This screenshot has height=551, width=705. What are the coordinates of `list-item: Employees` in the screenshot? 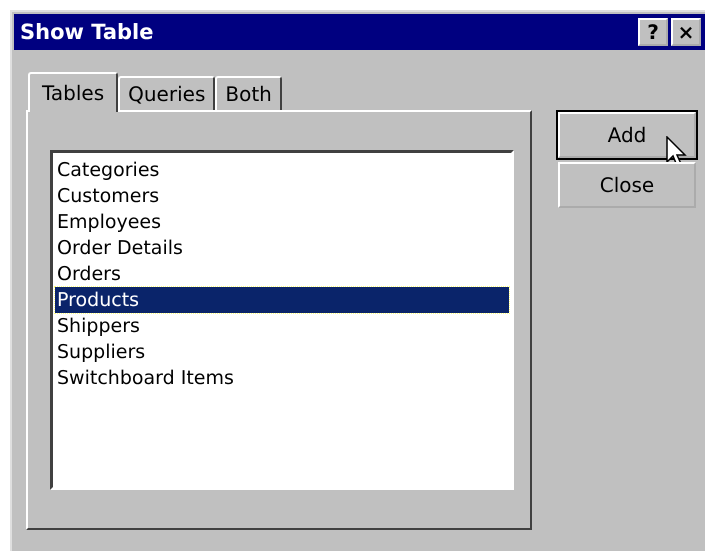 It's located at (282, 222).